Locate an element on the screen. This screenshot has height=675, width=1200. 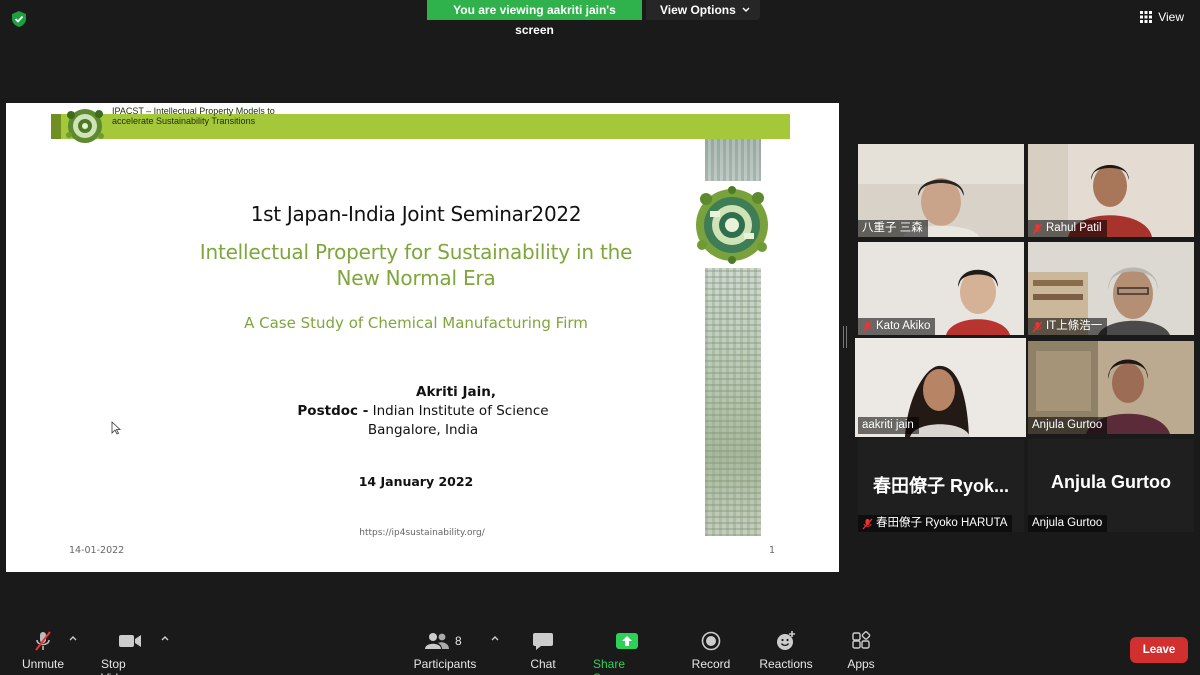
participants-count: 8 is located at coordinates (458, 641).